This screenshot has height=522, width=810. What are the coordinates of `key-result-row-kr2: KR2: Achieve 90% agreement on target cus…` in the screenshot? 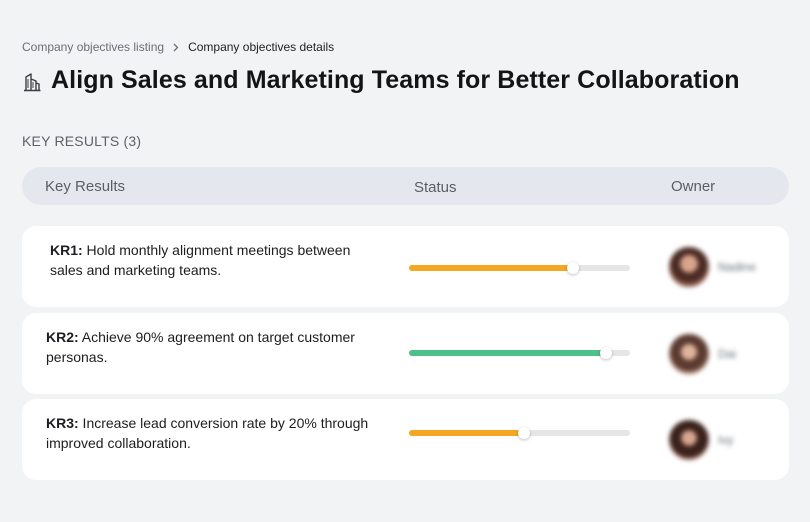 It's located at (405, 353).